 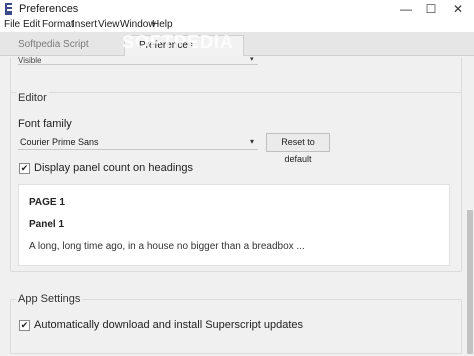 I want to click on menu-help: Help, so click(x=162, y=25).